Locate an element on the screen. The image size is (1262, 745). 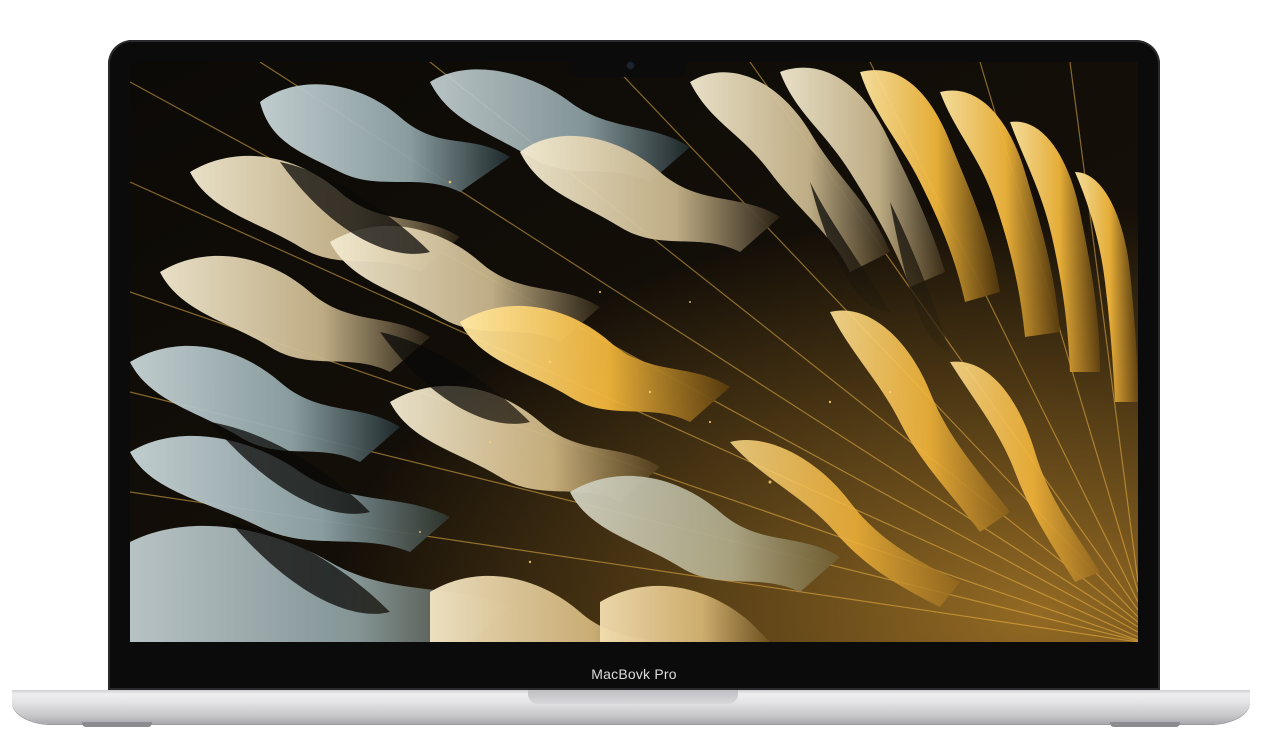
right-foot is located at coordinates (1145, 724).